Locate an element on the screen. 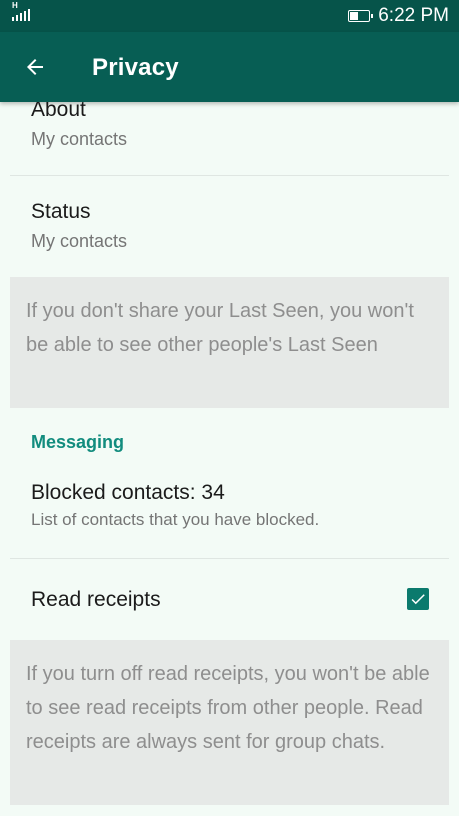 This screenshot has width=459, height=816. battery-icon is located at coordinates (361, 16).